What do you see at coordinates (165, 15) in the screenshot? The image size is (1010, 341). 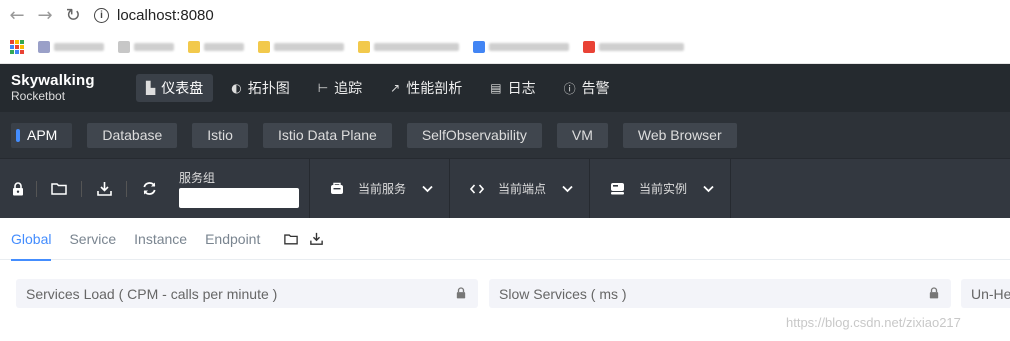 I see `url-text: localhost:8080` at bounding box center [165, 15].